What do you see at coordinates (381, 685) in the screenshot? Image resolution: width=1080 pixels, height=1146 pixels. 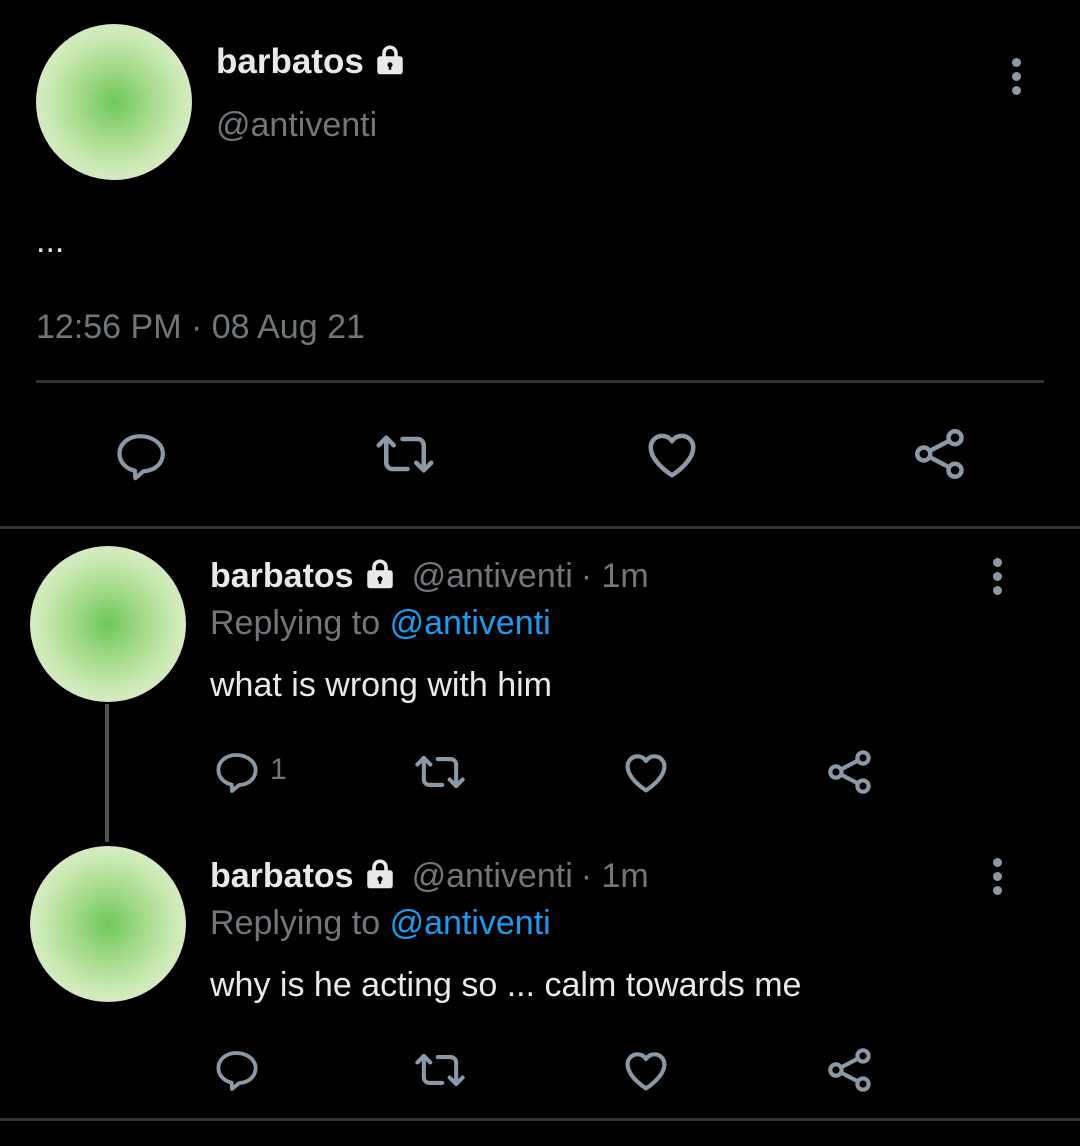 I see `reply-text: what is wrong with him` at bounding box center [381, 685].